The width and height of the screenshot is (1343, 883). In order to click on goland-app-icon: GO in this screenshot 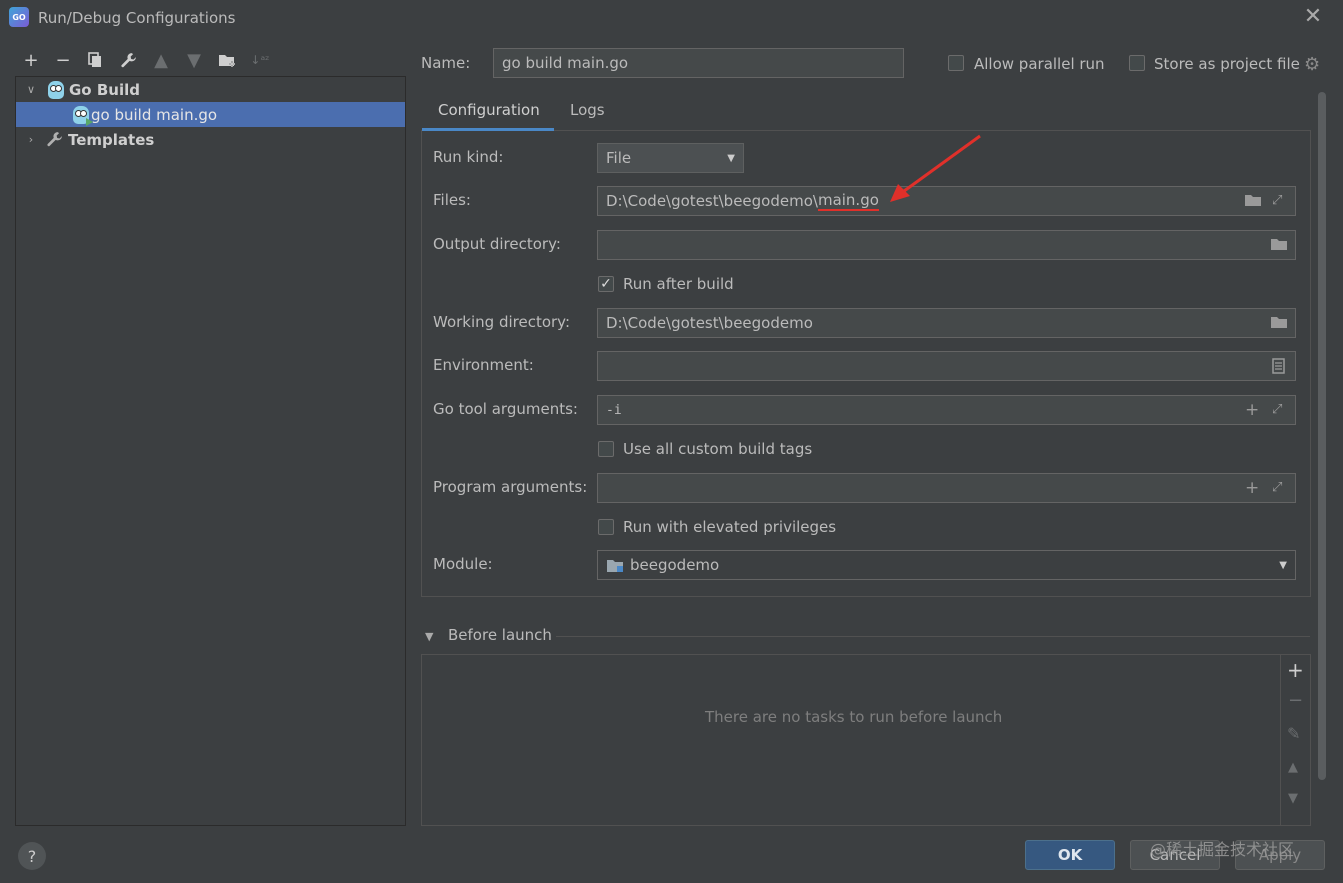, I will do `click(19, 17)`.